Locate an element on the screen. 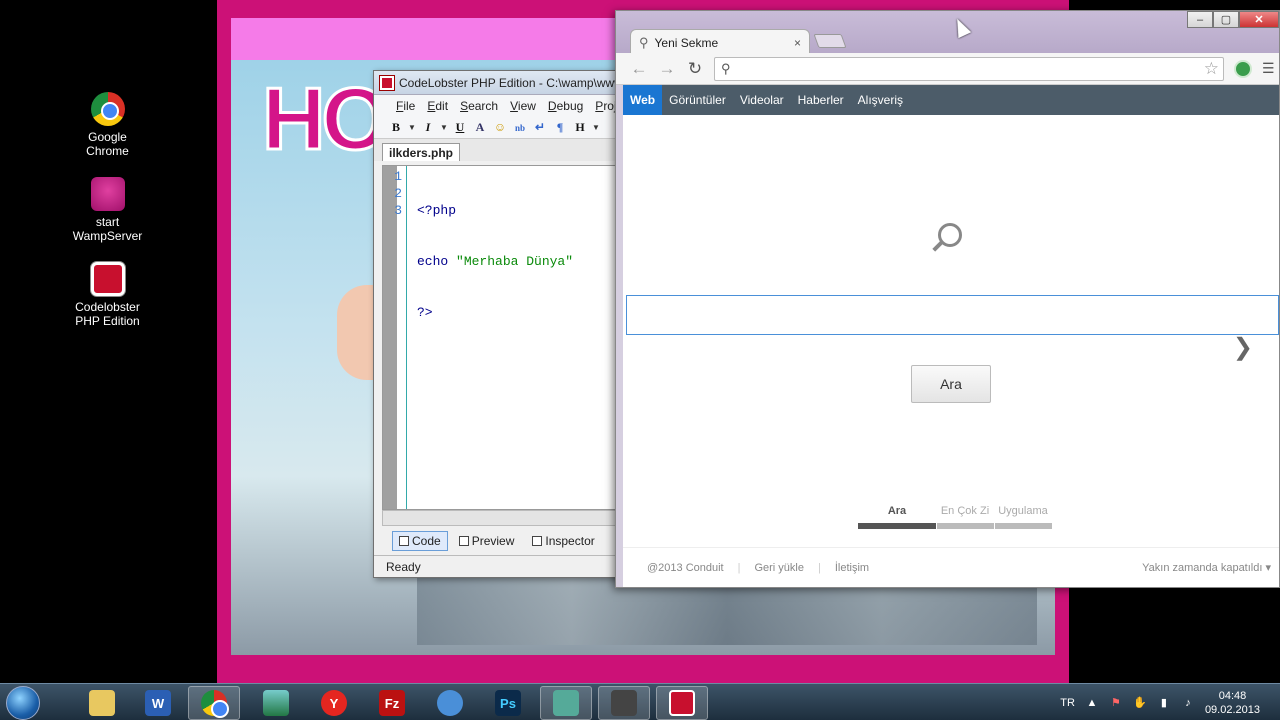 This screenshot has height=720, width=1280. forward-arrow-icon: → is located at coordinates (667, 69).